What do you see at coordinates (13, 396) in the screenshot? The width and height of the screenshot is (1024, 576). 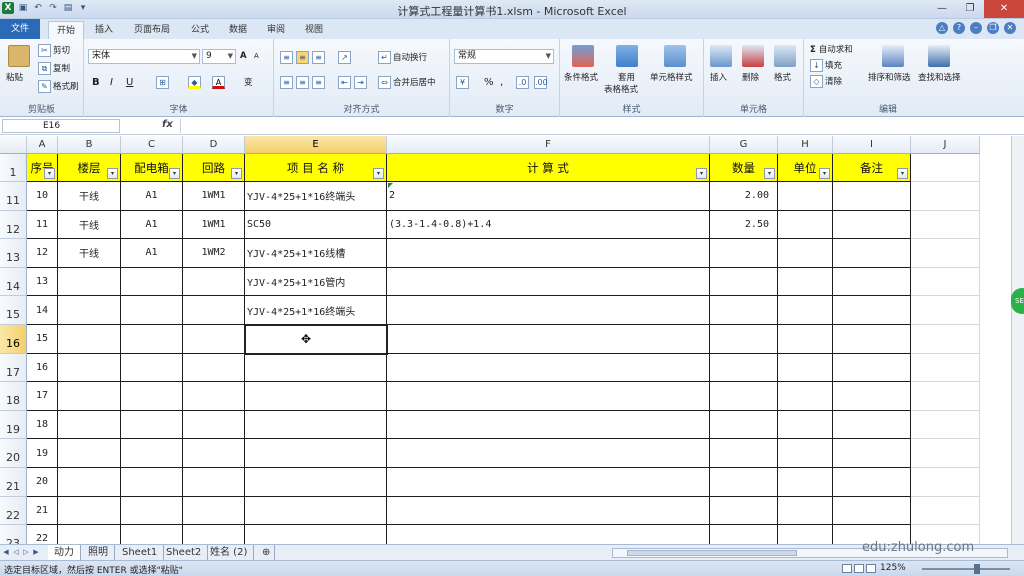 I see `row-header: 18` at bounding box center [13, 396].